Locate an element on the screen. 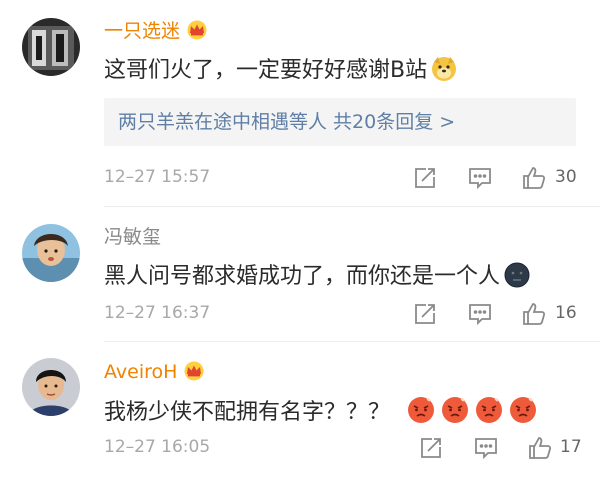  timestamp: 12–27 16:37 is located at coordinates (157, 313).